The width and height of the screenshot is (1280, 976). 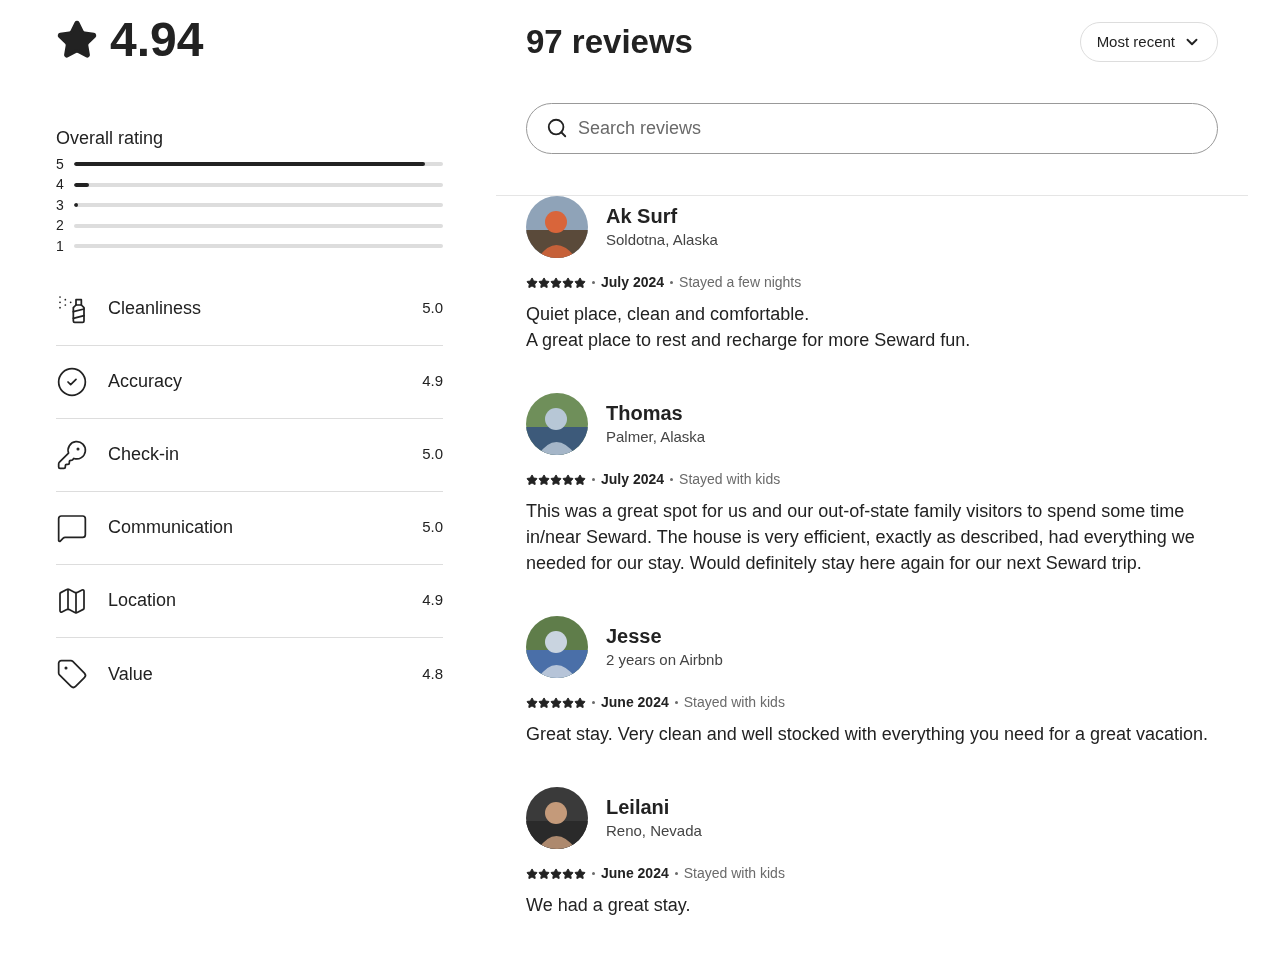 What do you see at coordinates (642, 216) in the screenshot?
I see `reviewer-name: Ak Surf` at bounding box center [642, 216].